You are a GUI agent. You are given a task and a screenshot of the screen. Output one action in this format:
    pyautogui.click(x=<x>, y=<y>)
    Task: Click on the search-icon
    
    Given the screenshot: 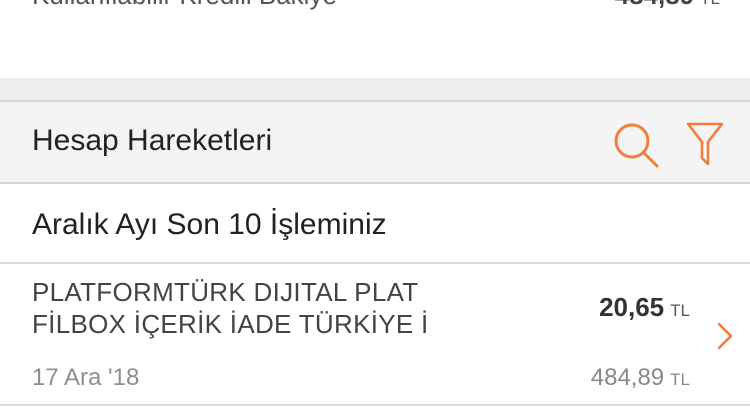 What is the action you would take?
    pyautogui.click(x=636, y=145)
    